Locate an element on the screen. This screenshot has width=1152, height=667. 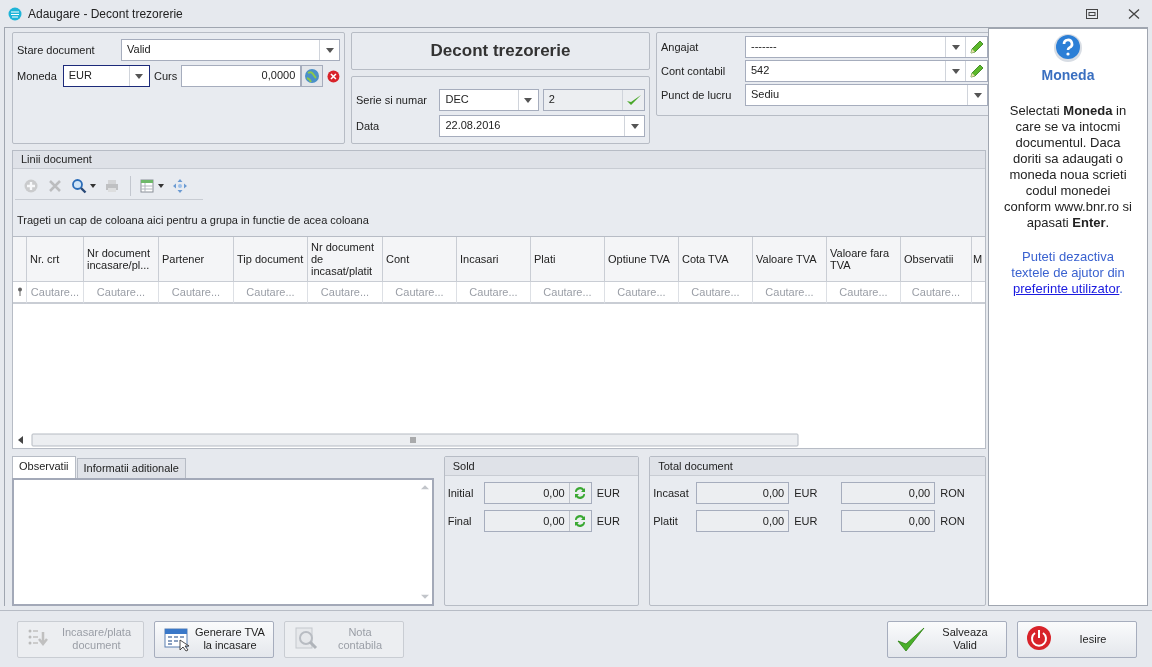
column-header: Valoare TVA is located at coordinates (790, 259).